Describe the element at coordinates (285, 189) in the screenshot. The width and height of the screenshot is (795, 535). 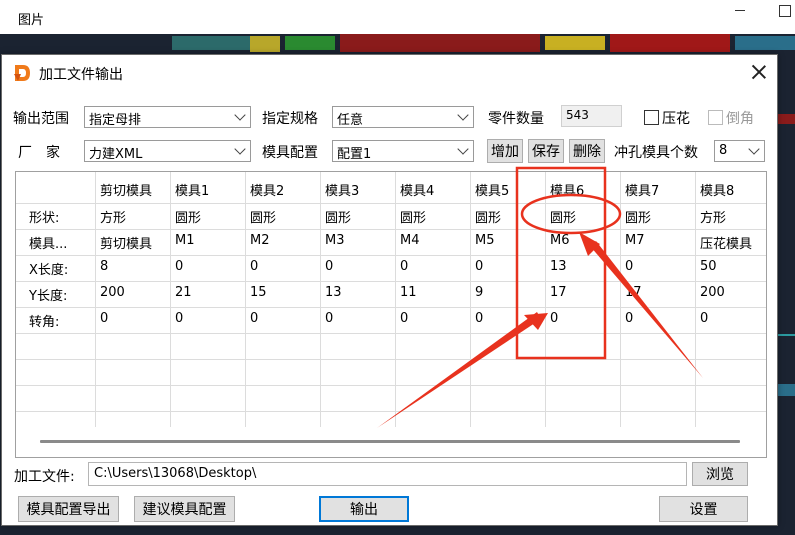
I see `grid-column-header: 模具2` at that location.